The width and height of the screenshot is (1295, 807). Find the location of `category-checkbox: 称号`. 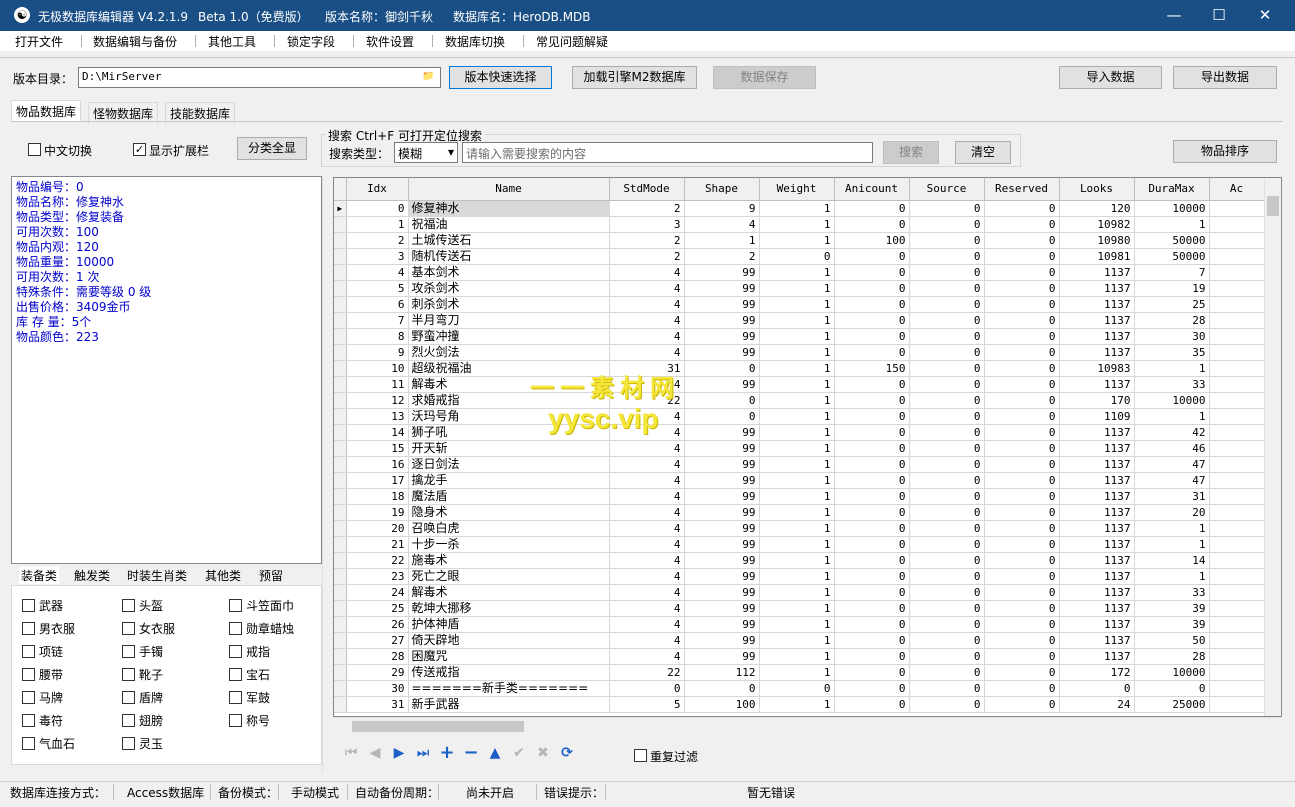

category-checkbox: 称号 is located at coordinates (249, 720).